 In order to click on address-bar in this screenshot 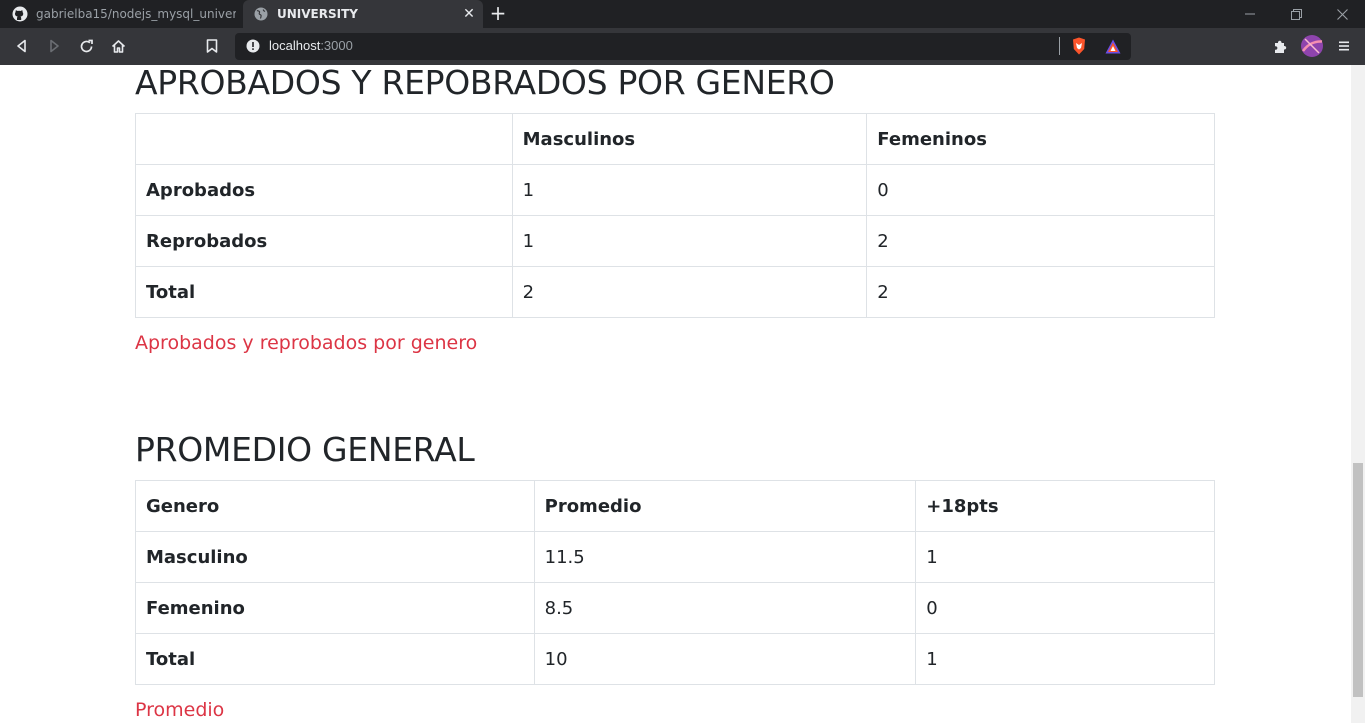, I will do `click(683, 46)`.